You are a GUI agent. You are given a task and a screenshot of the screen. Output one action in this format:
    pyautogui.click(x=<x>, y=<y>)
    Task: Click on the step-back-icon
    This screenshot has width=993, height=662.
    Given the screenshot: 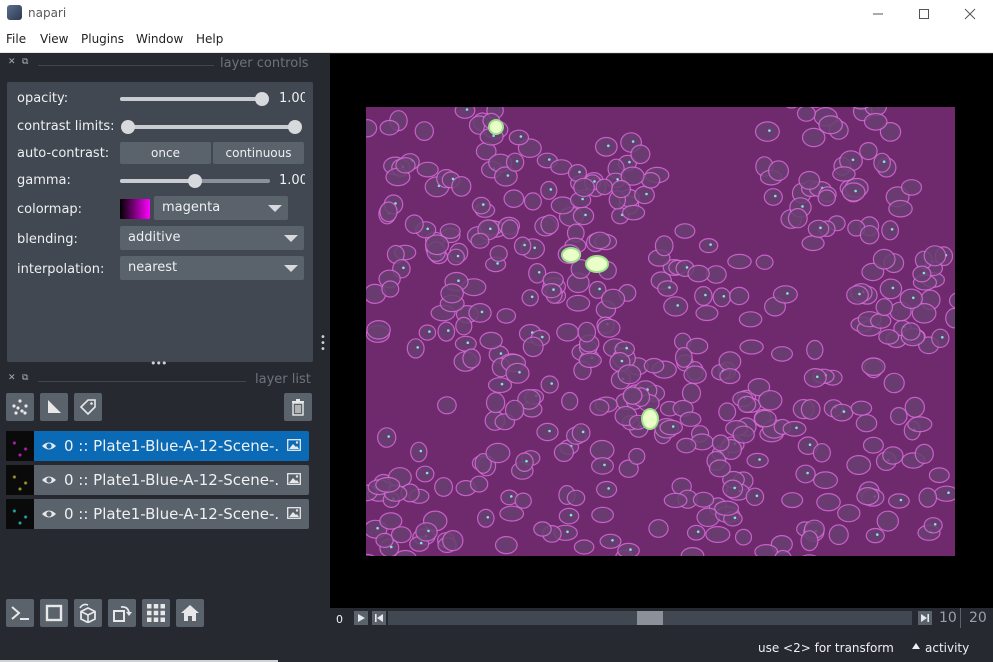 What is the action you would take?
    pyautogui.click(x=379, y=618)
    